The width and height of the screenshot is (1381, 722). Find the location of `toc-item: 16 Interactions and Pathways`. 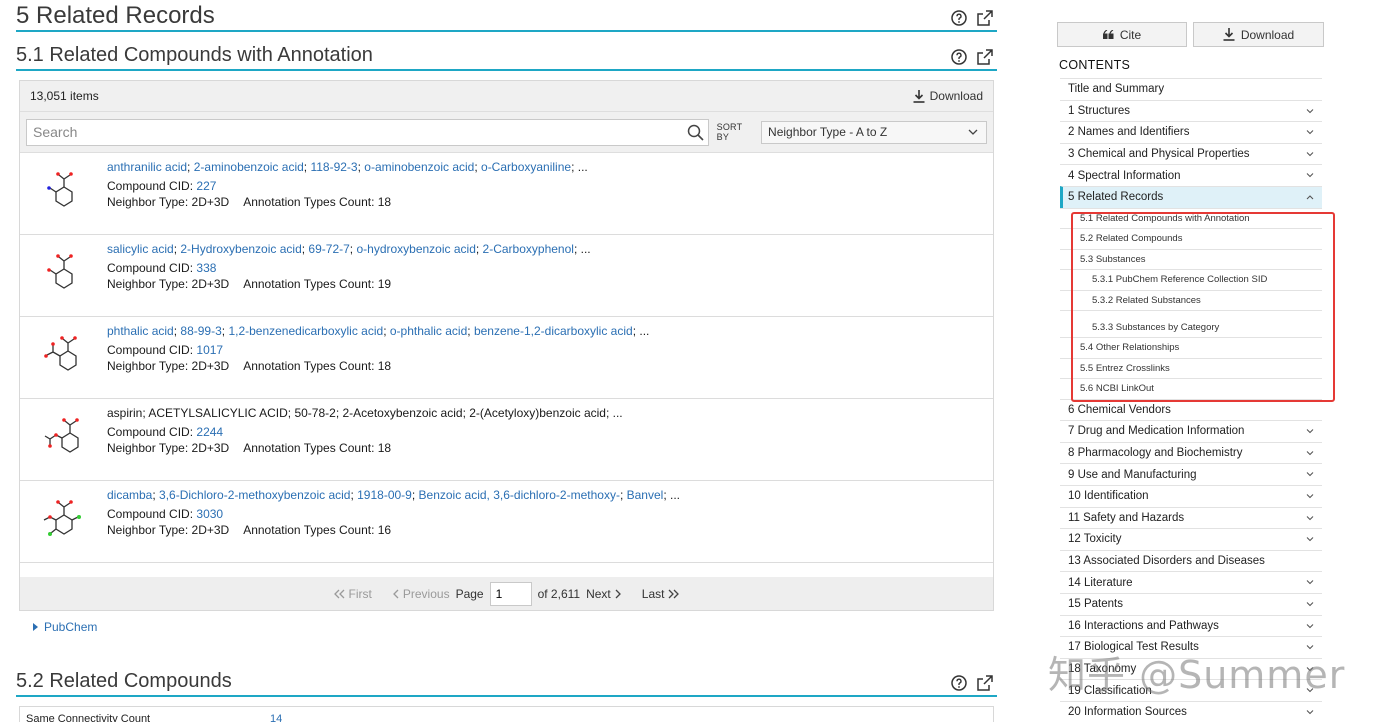

toc-item: 16 Interactions and Pathways is located at coordinates (1191, 625).